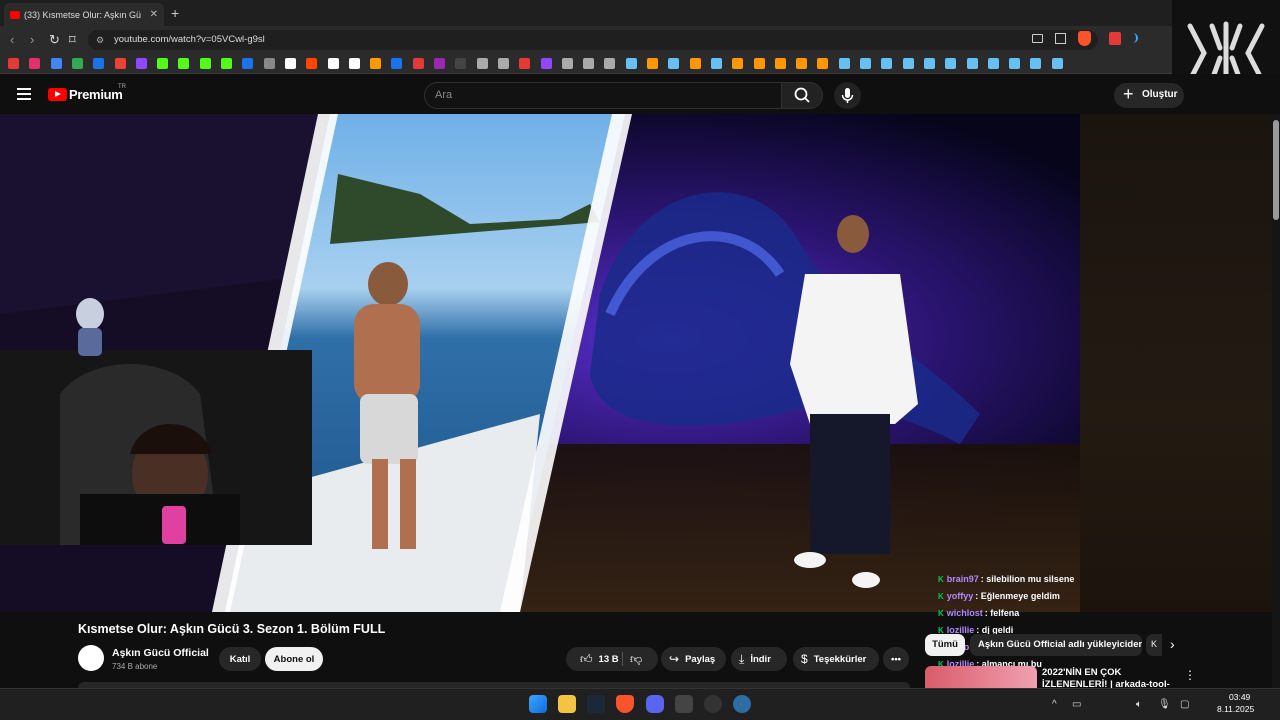 Image resolution: width=1280 pixels, height=720 pixels. I want to click on thumbs-down-icon: 👎︎, so click(636, 659).